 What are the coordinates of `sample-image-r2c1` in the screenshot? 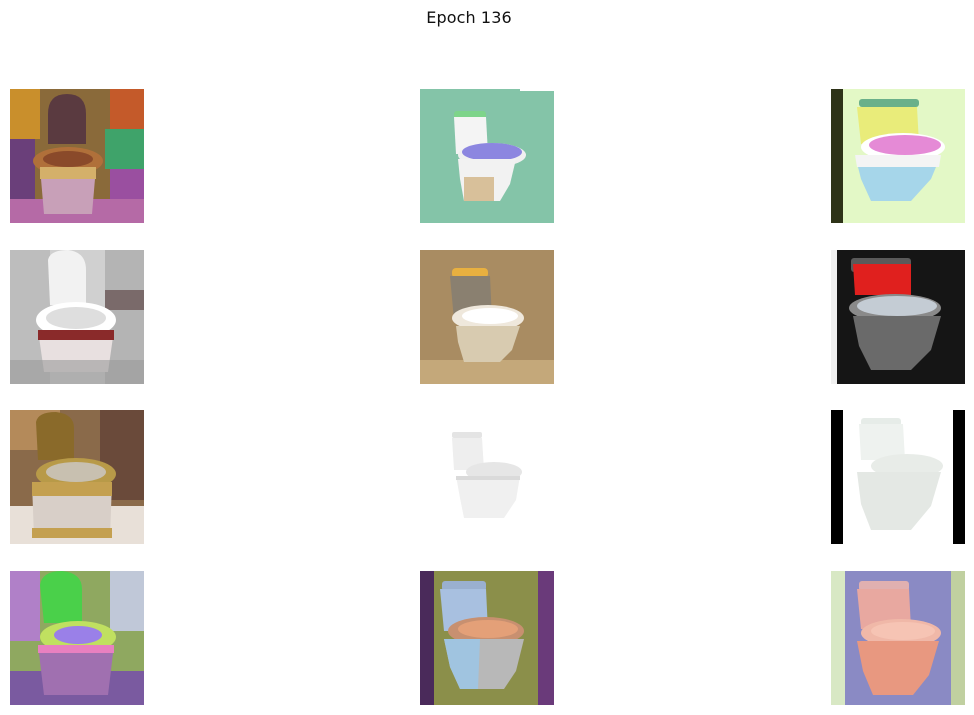 It's located at (77, 317).